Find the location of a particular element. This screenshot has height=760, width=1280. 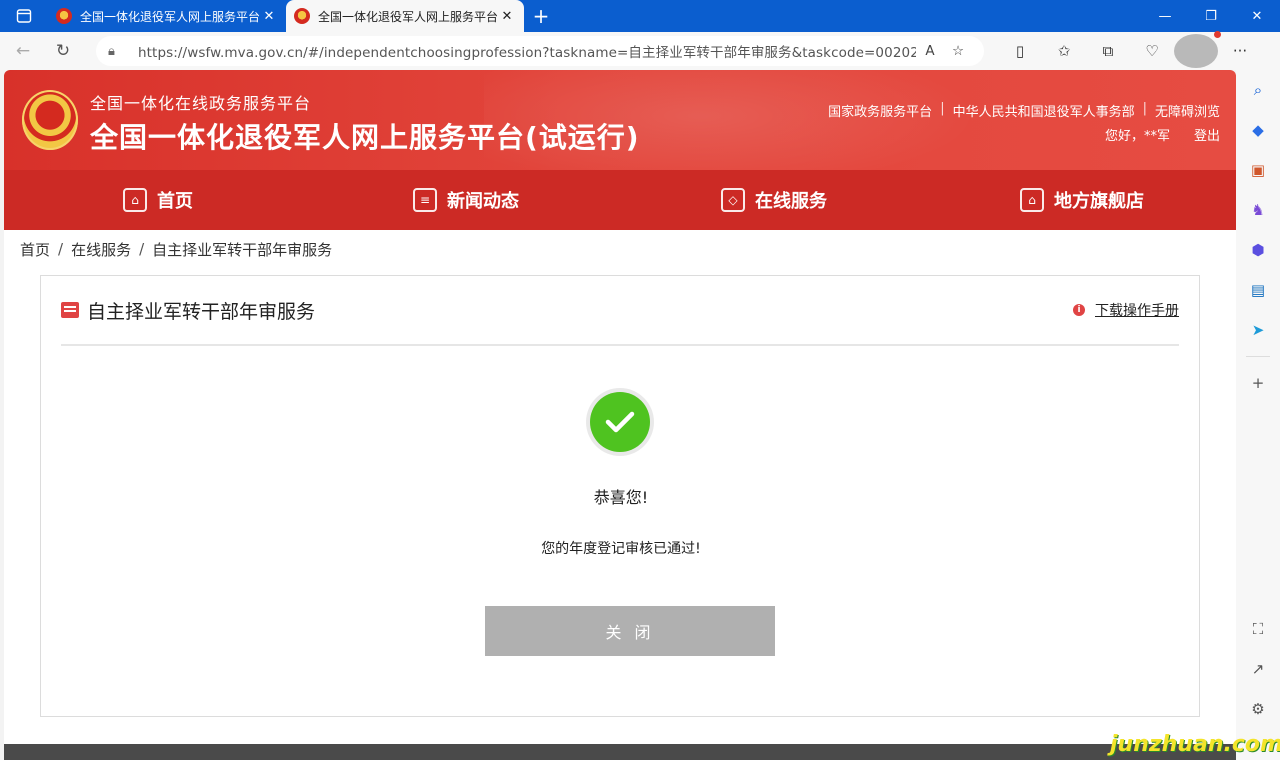

profile-button is located at coordinates (1197, 49).